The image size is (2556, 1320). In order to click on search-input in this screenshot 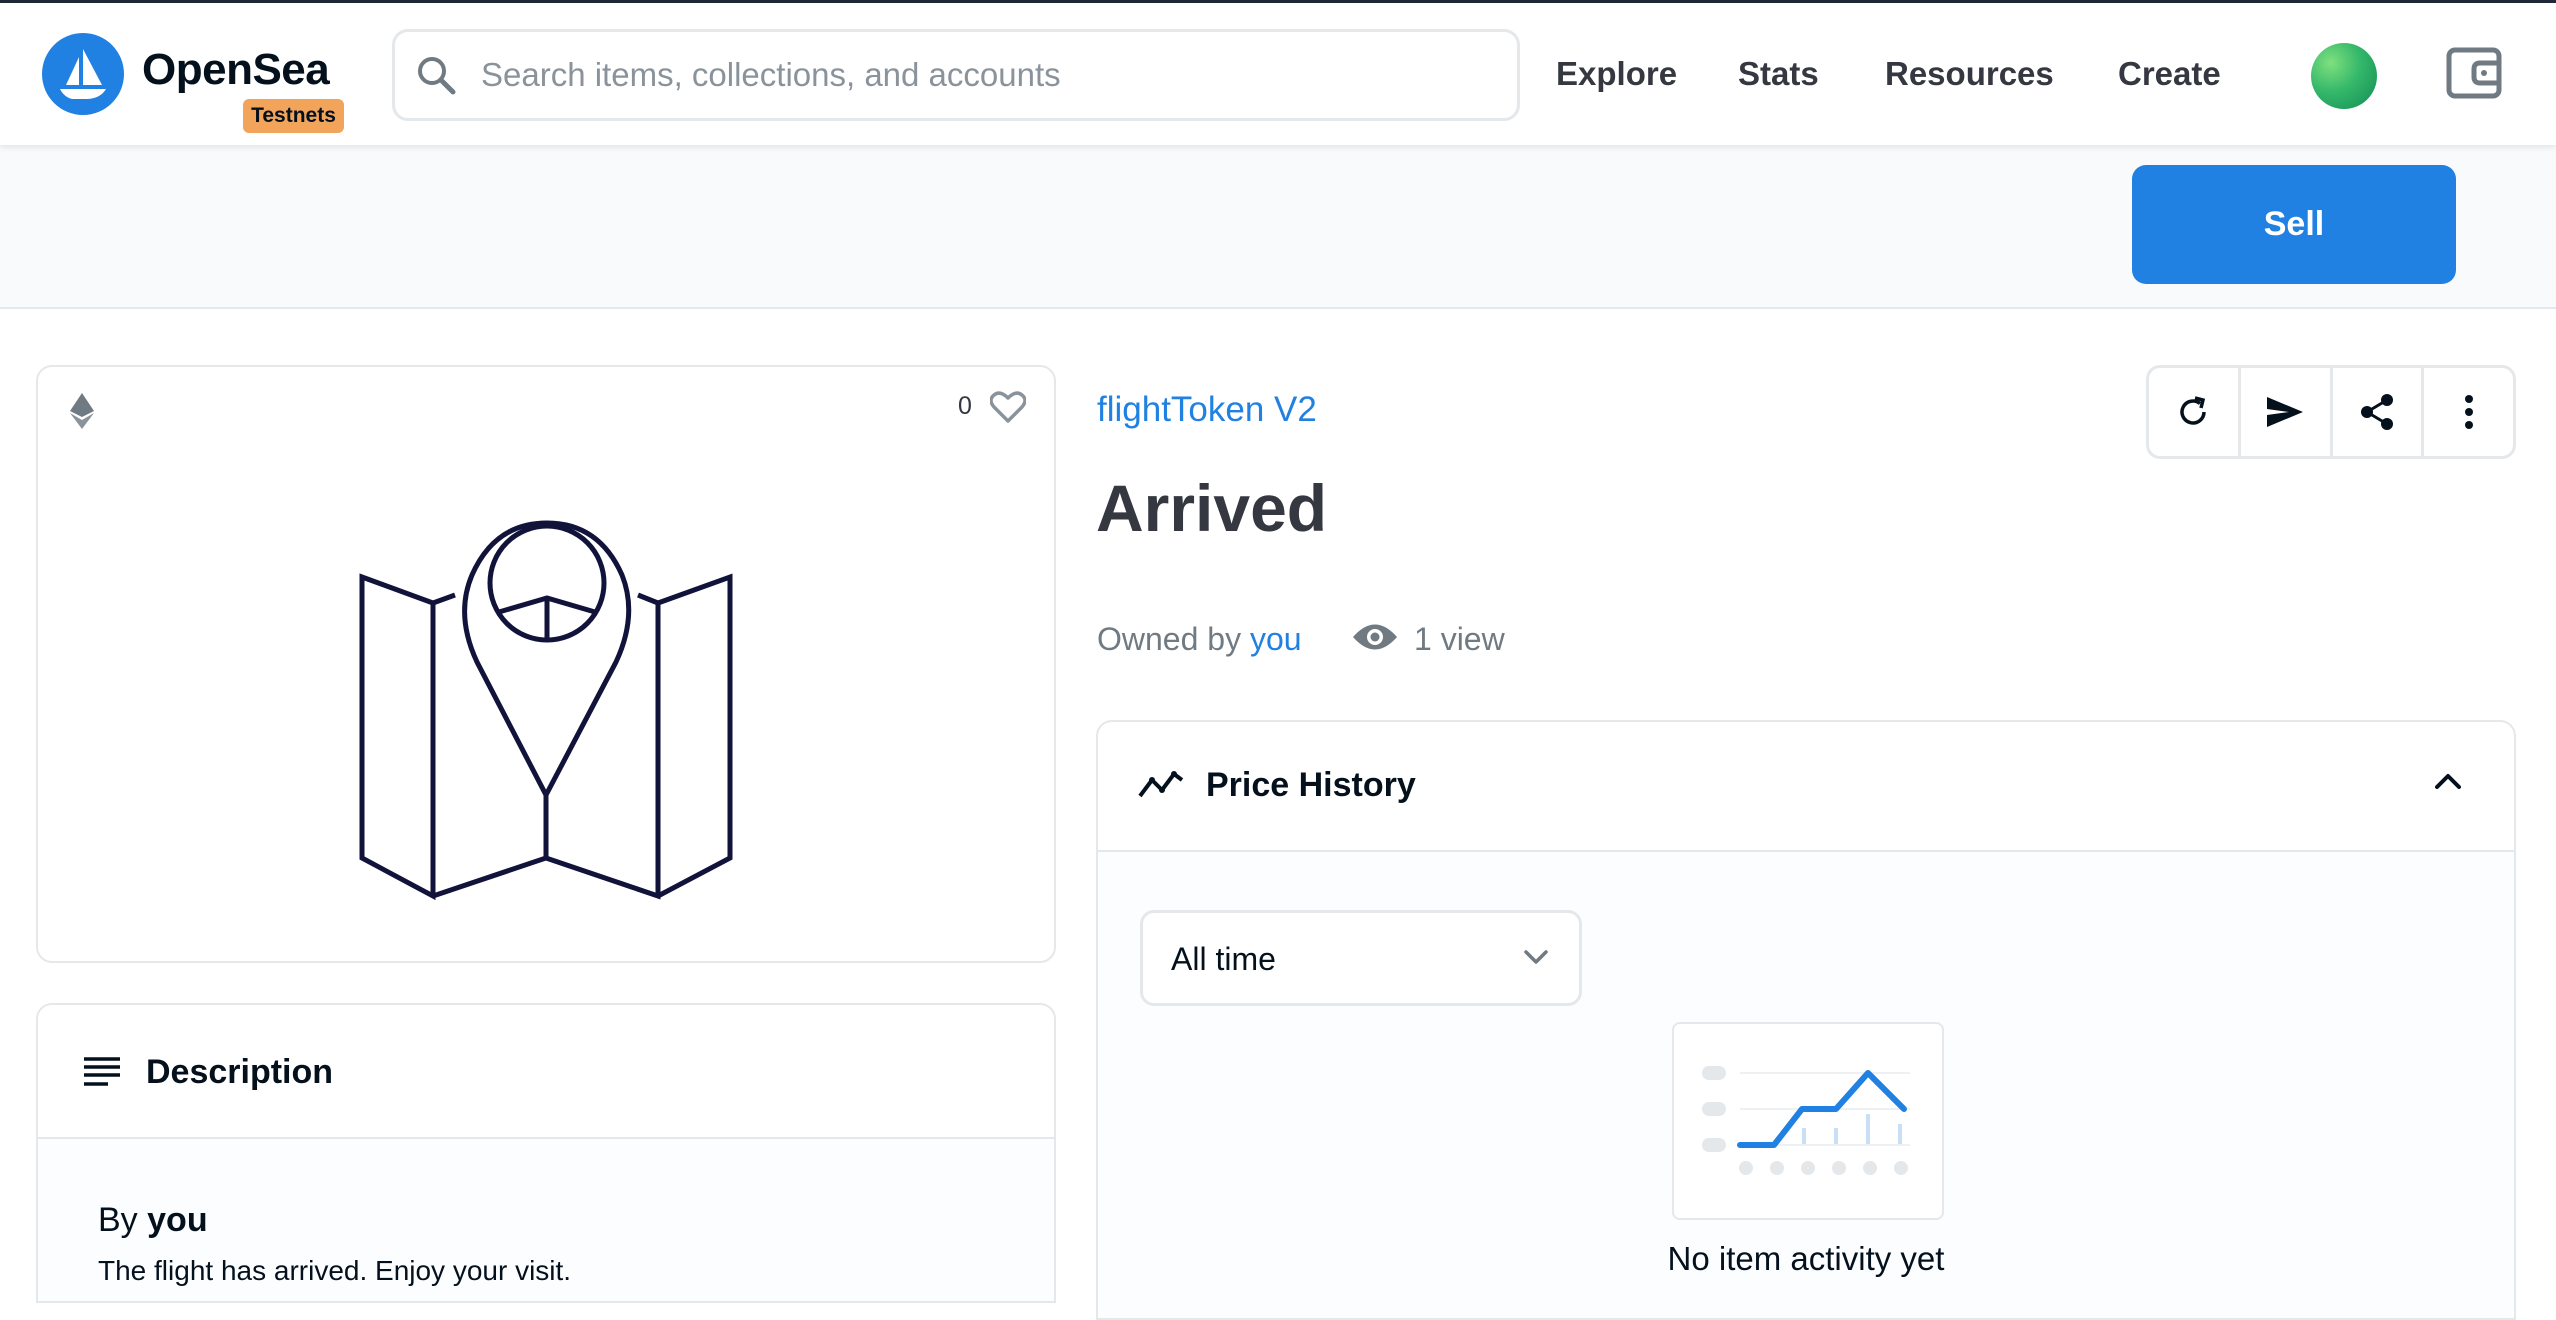, I will do `click(981, 75)`.